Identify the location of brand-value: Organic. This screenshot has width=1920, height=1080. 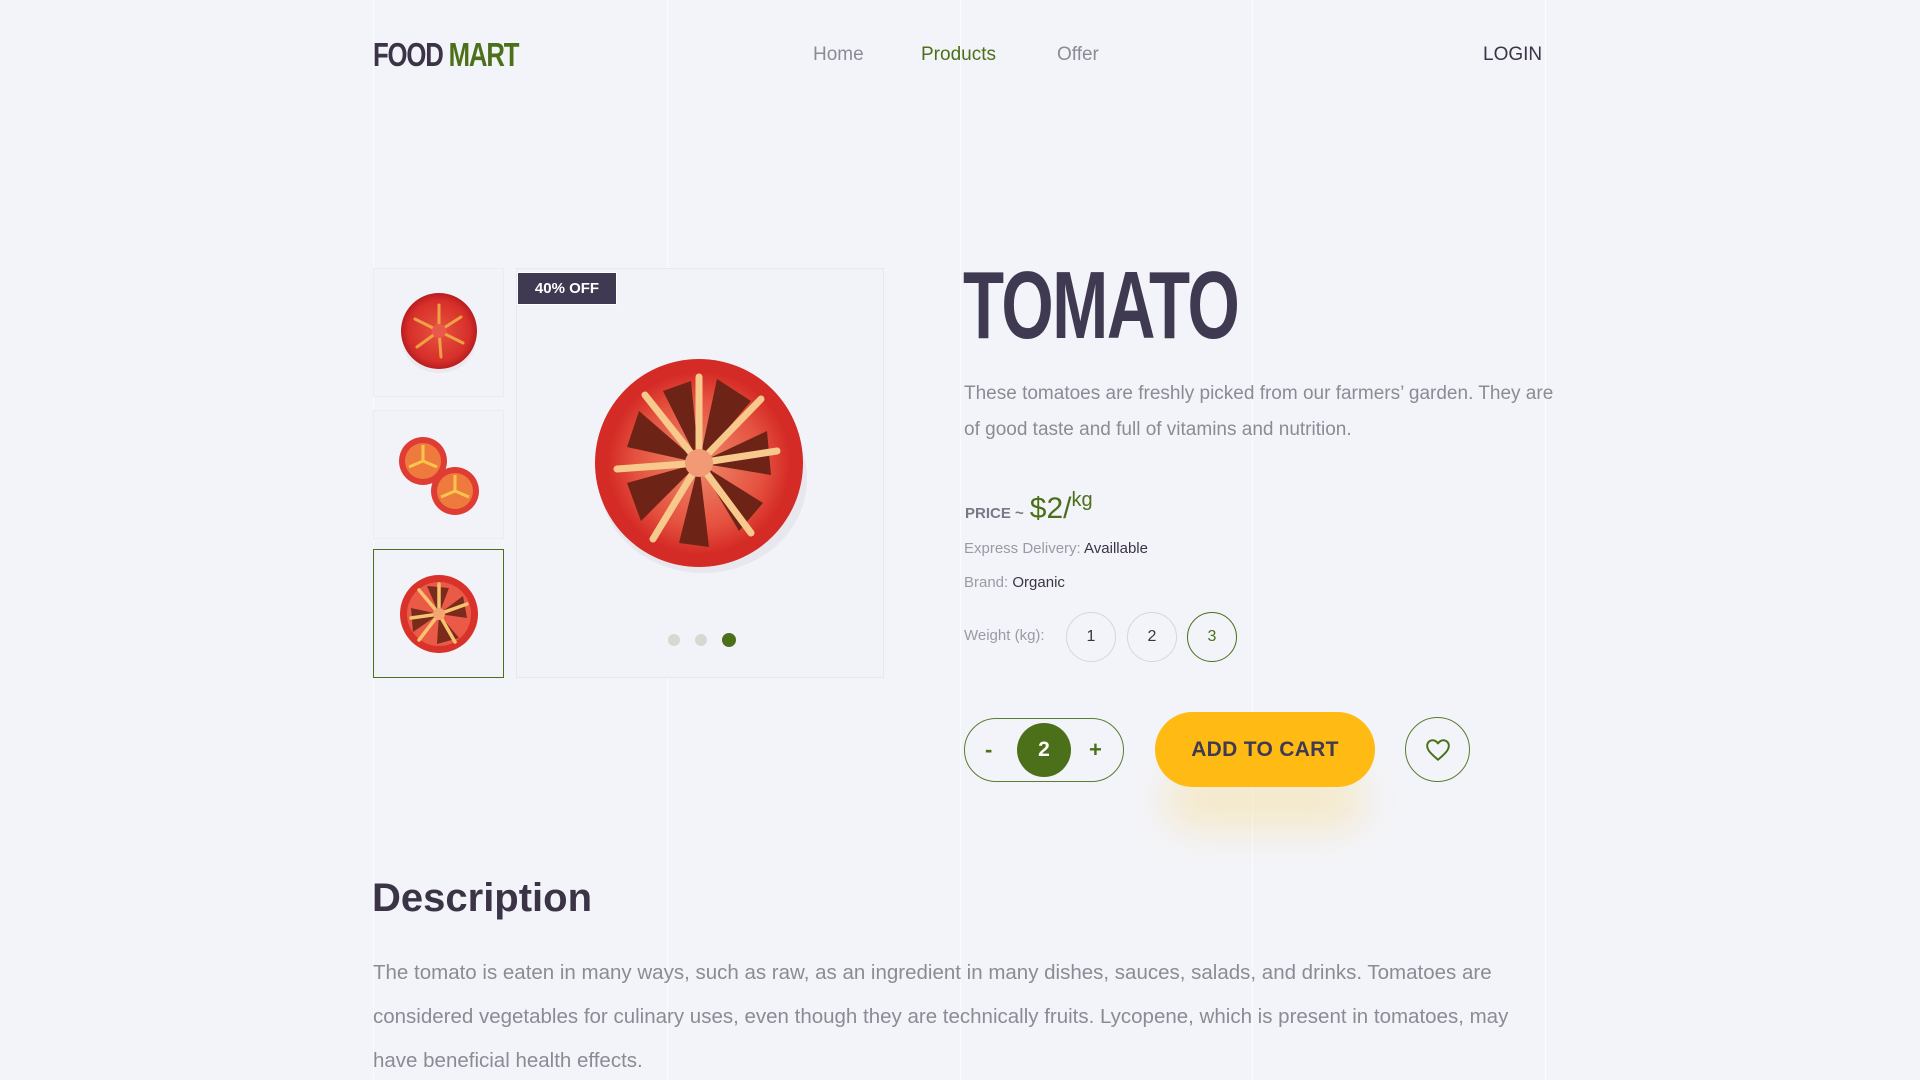
(1038, 582).